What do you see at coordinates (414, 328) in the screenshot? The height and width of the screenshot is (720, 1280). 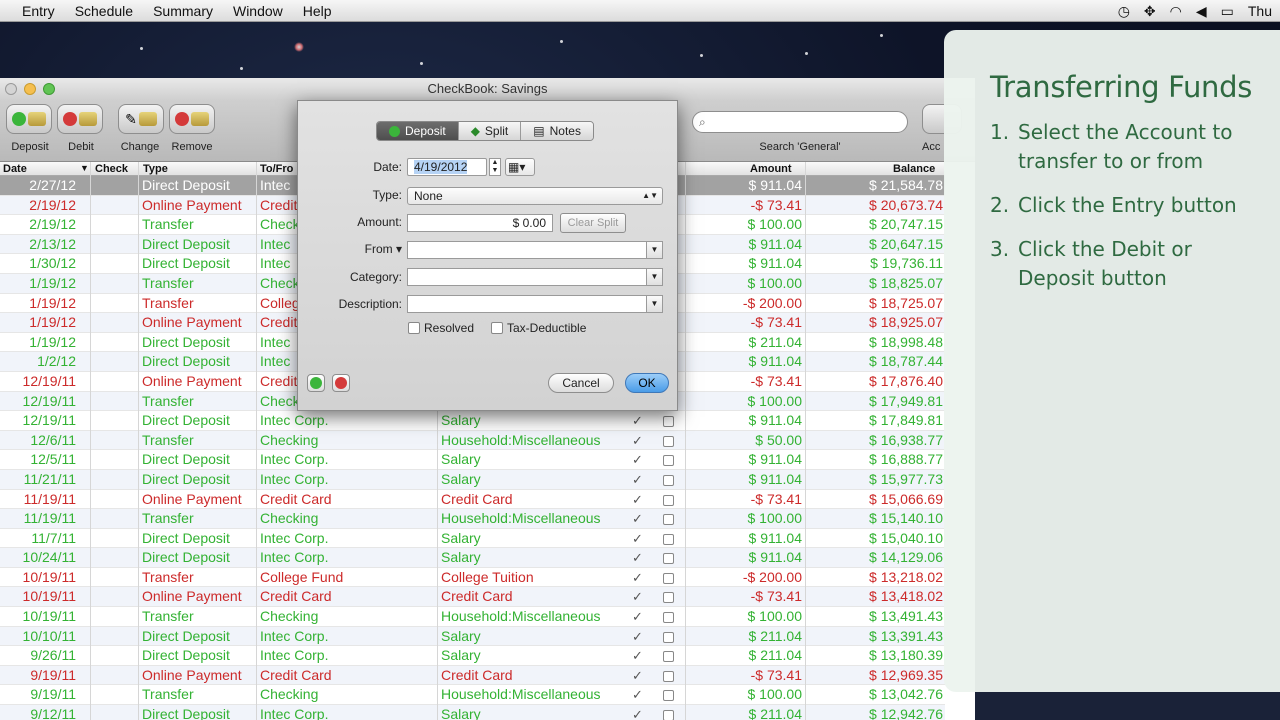 I see `resolved-checkbox` at bounding box center [414, 328].